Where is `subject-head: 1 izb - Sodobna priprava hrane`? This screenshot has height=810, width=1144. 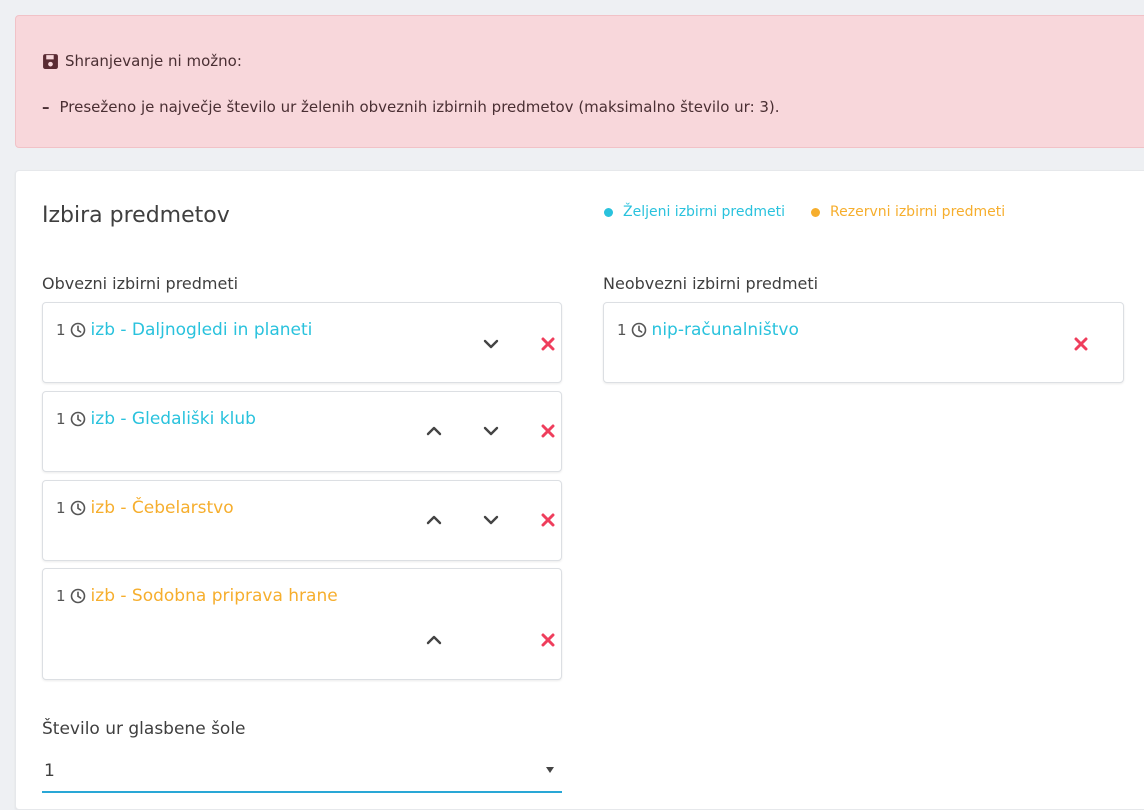
subject-head: 1 izb - Sodobna priprava hrane is located at coordinates (197, 596).